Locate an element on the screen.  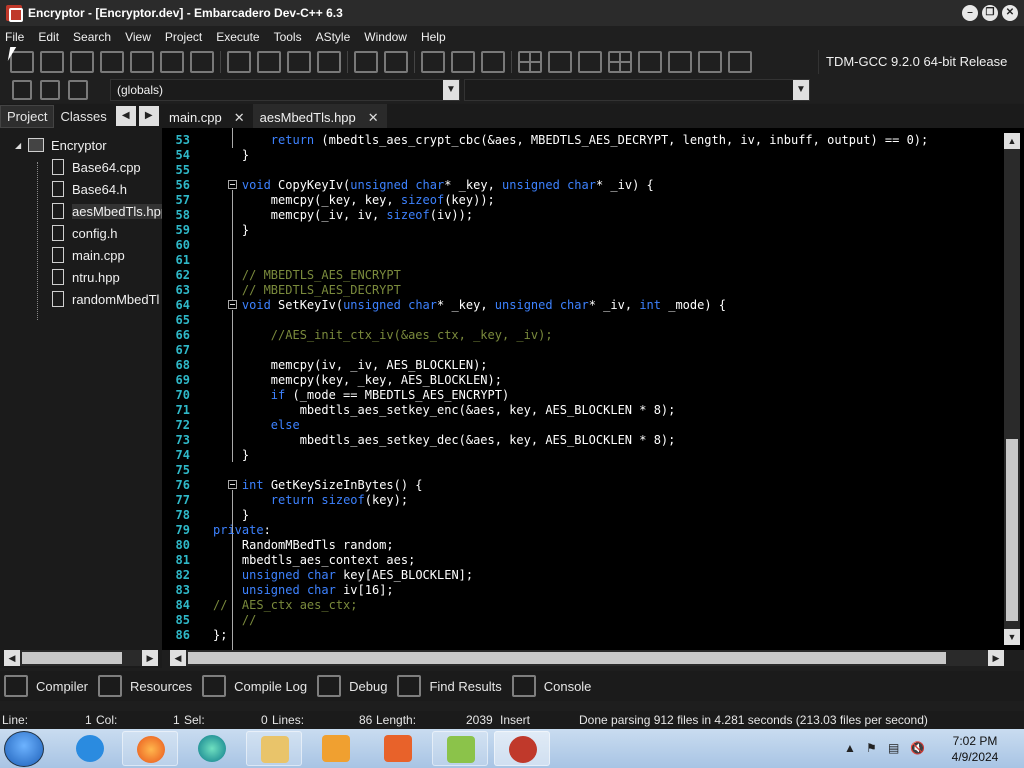
code-line: unsigned char iv[16]; is located at coordinates (608, 590).